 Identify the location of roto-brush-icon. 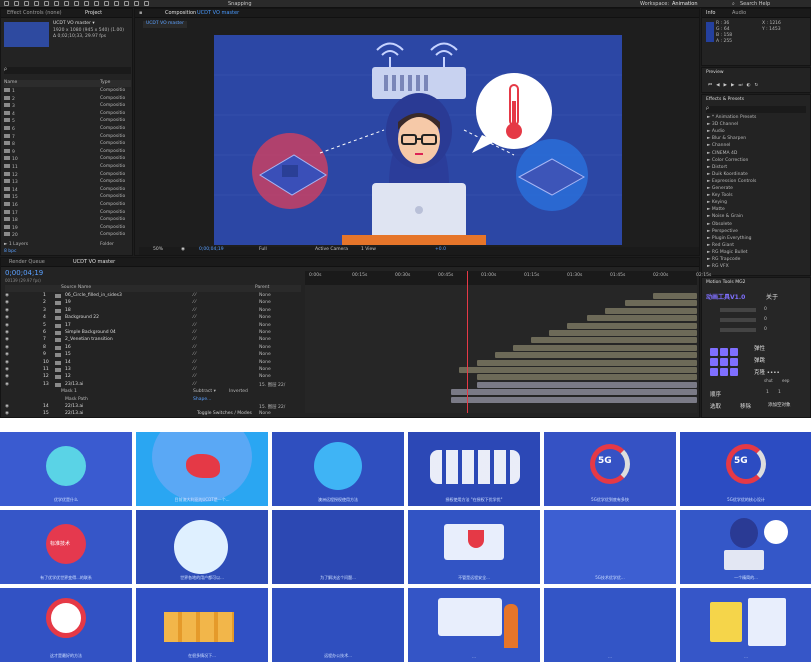
(136, 3).